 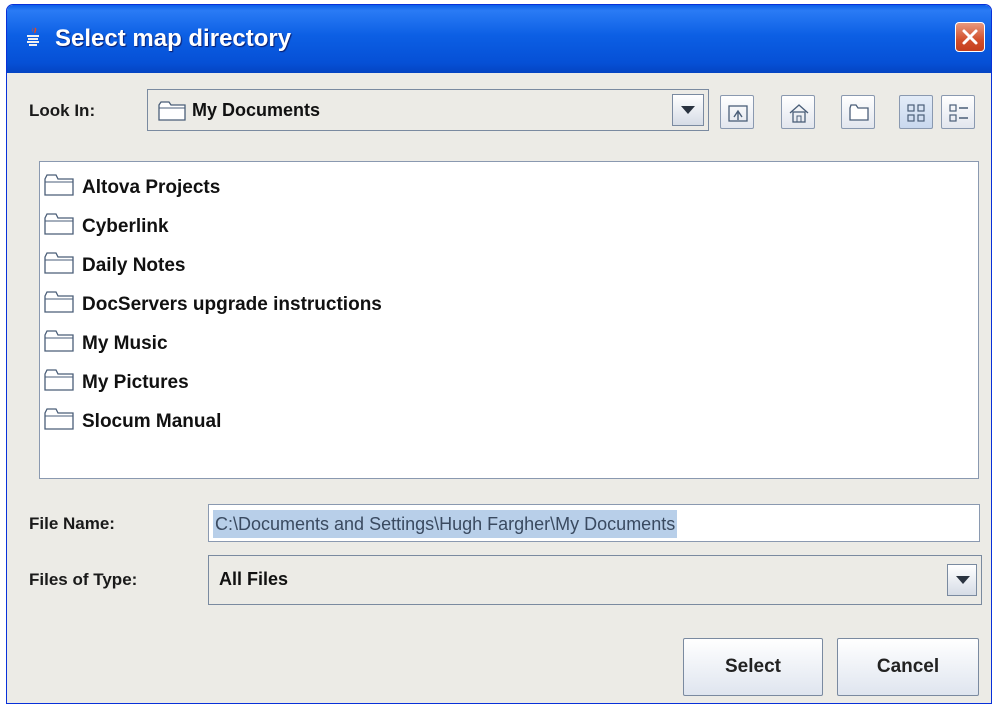 I want to click on list-item: My Pictures, so click(x=116, y=383).